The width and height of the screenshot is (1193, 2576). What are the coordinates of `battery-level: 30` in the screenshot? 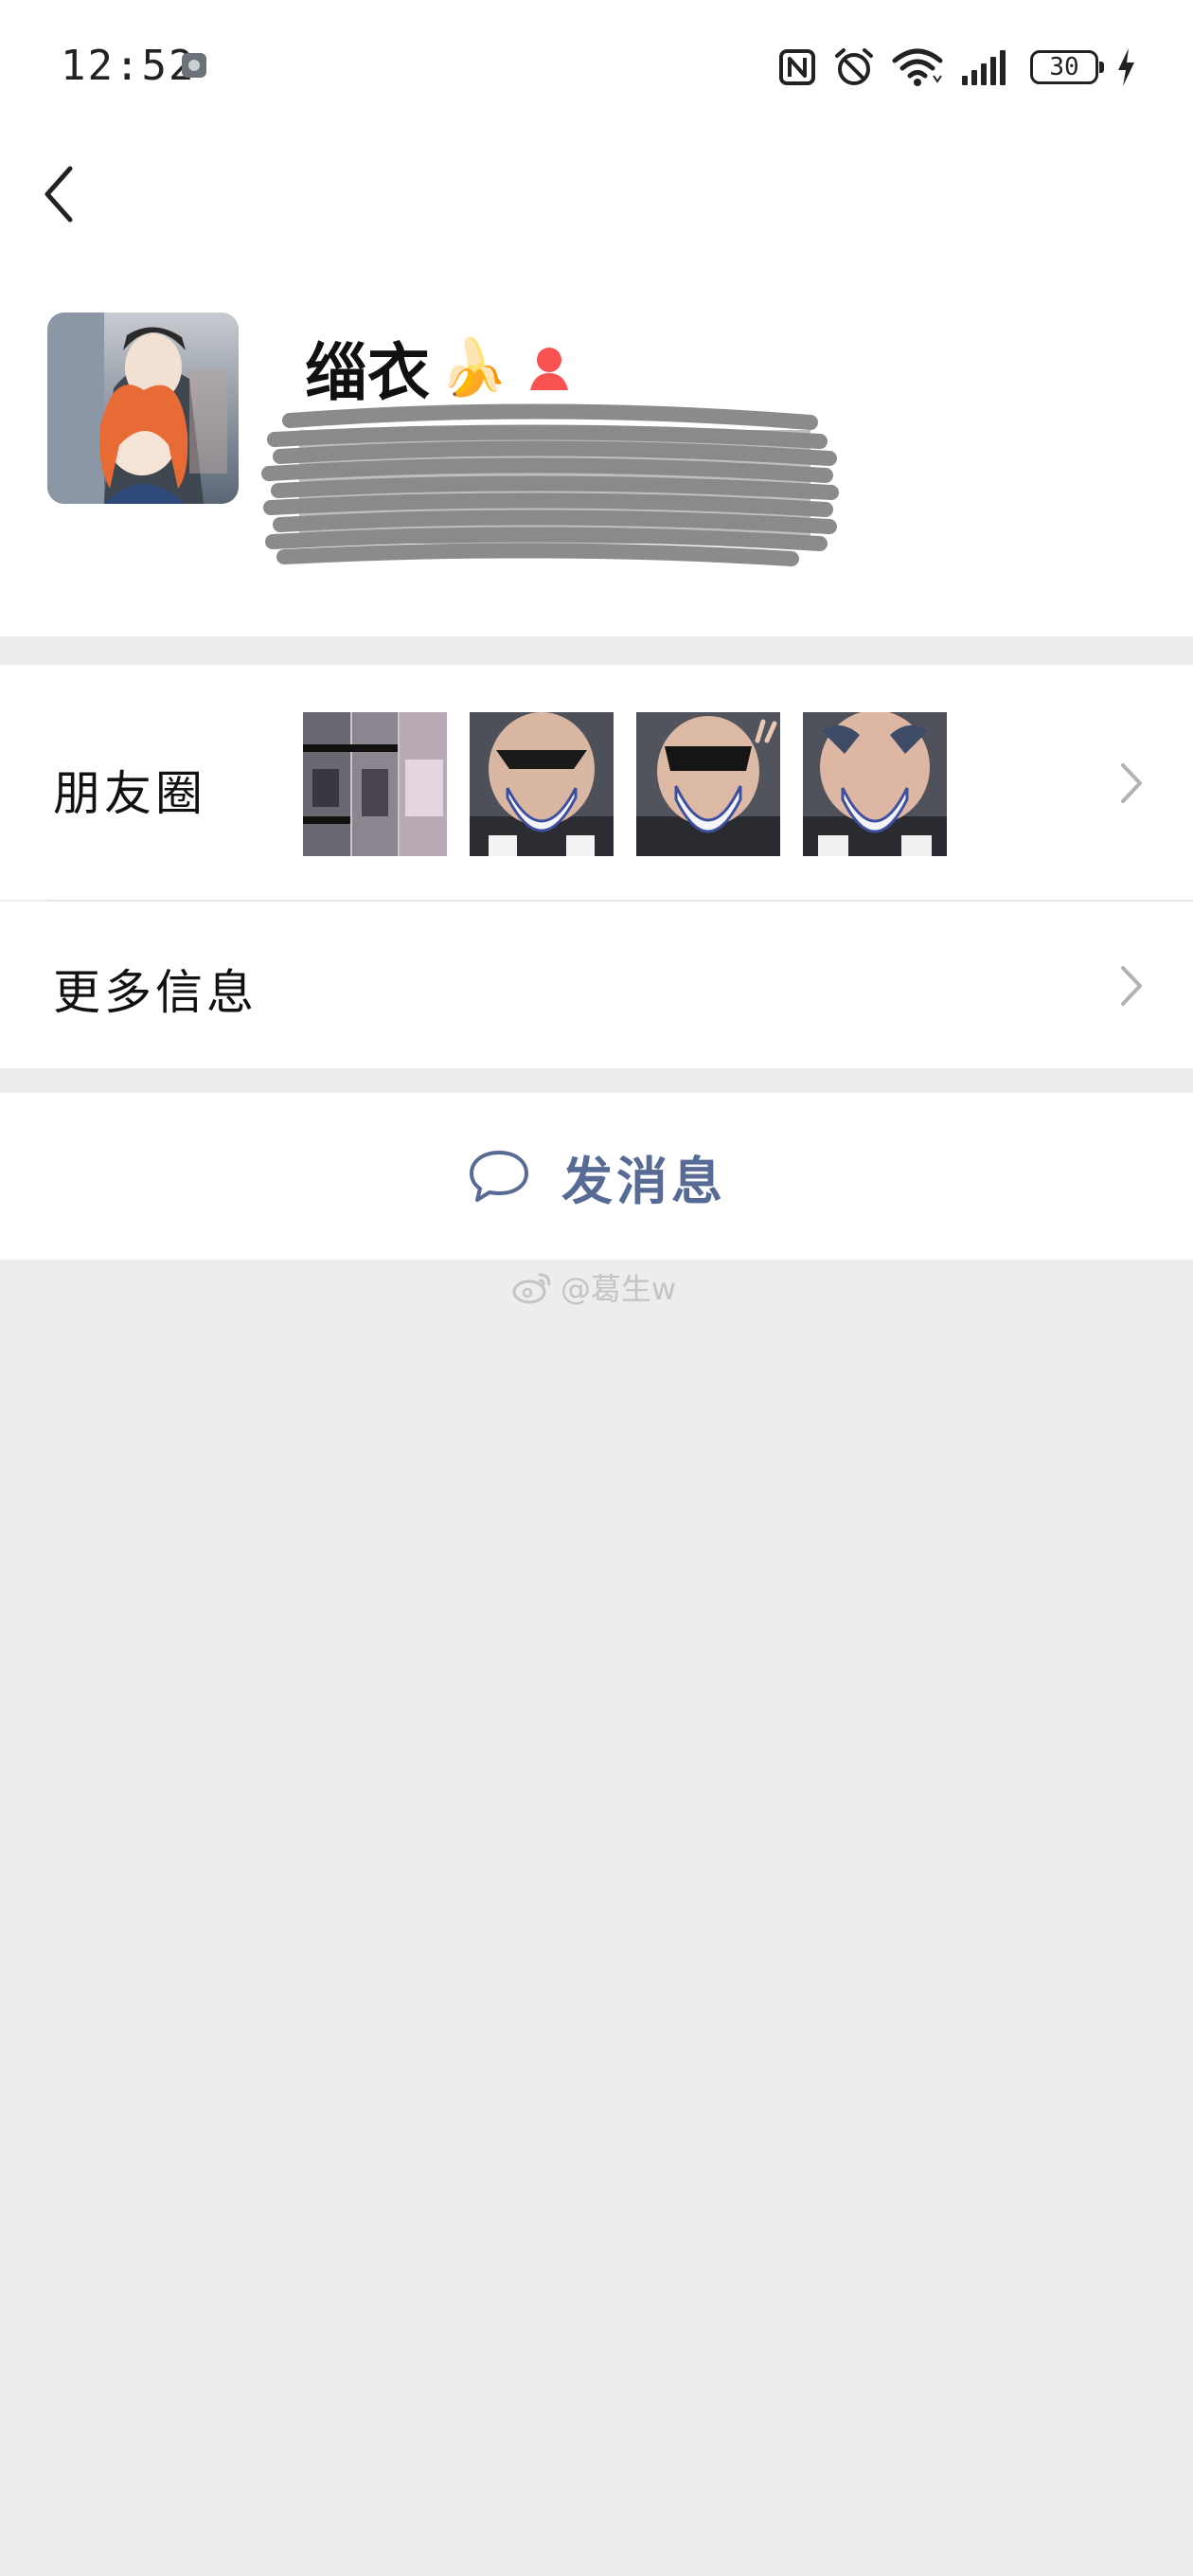 It's located at (1064, 67).